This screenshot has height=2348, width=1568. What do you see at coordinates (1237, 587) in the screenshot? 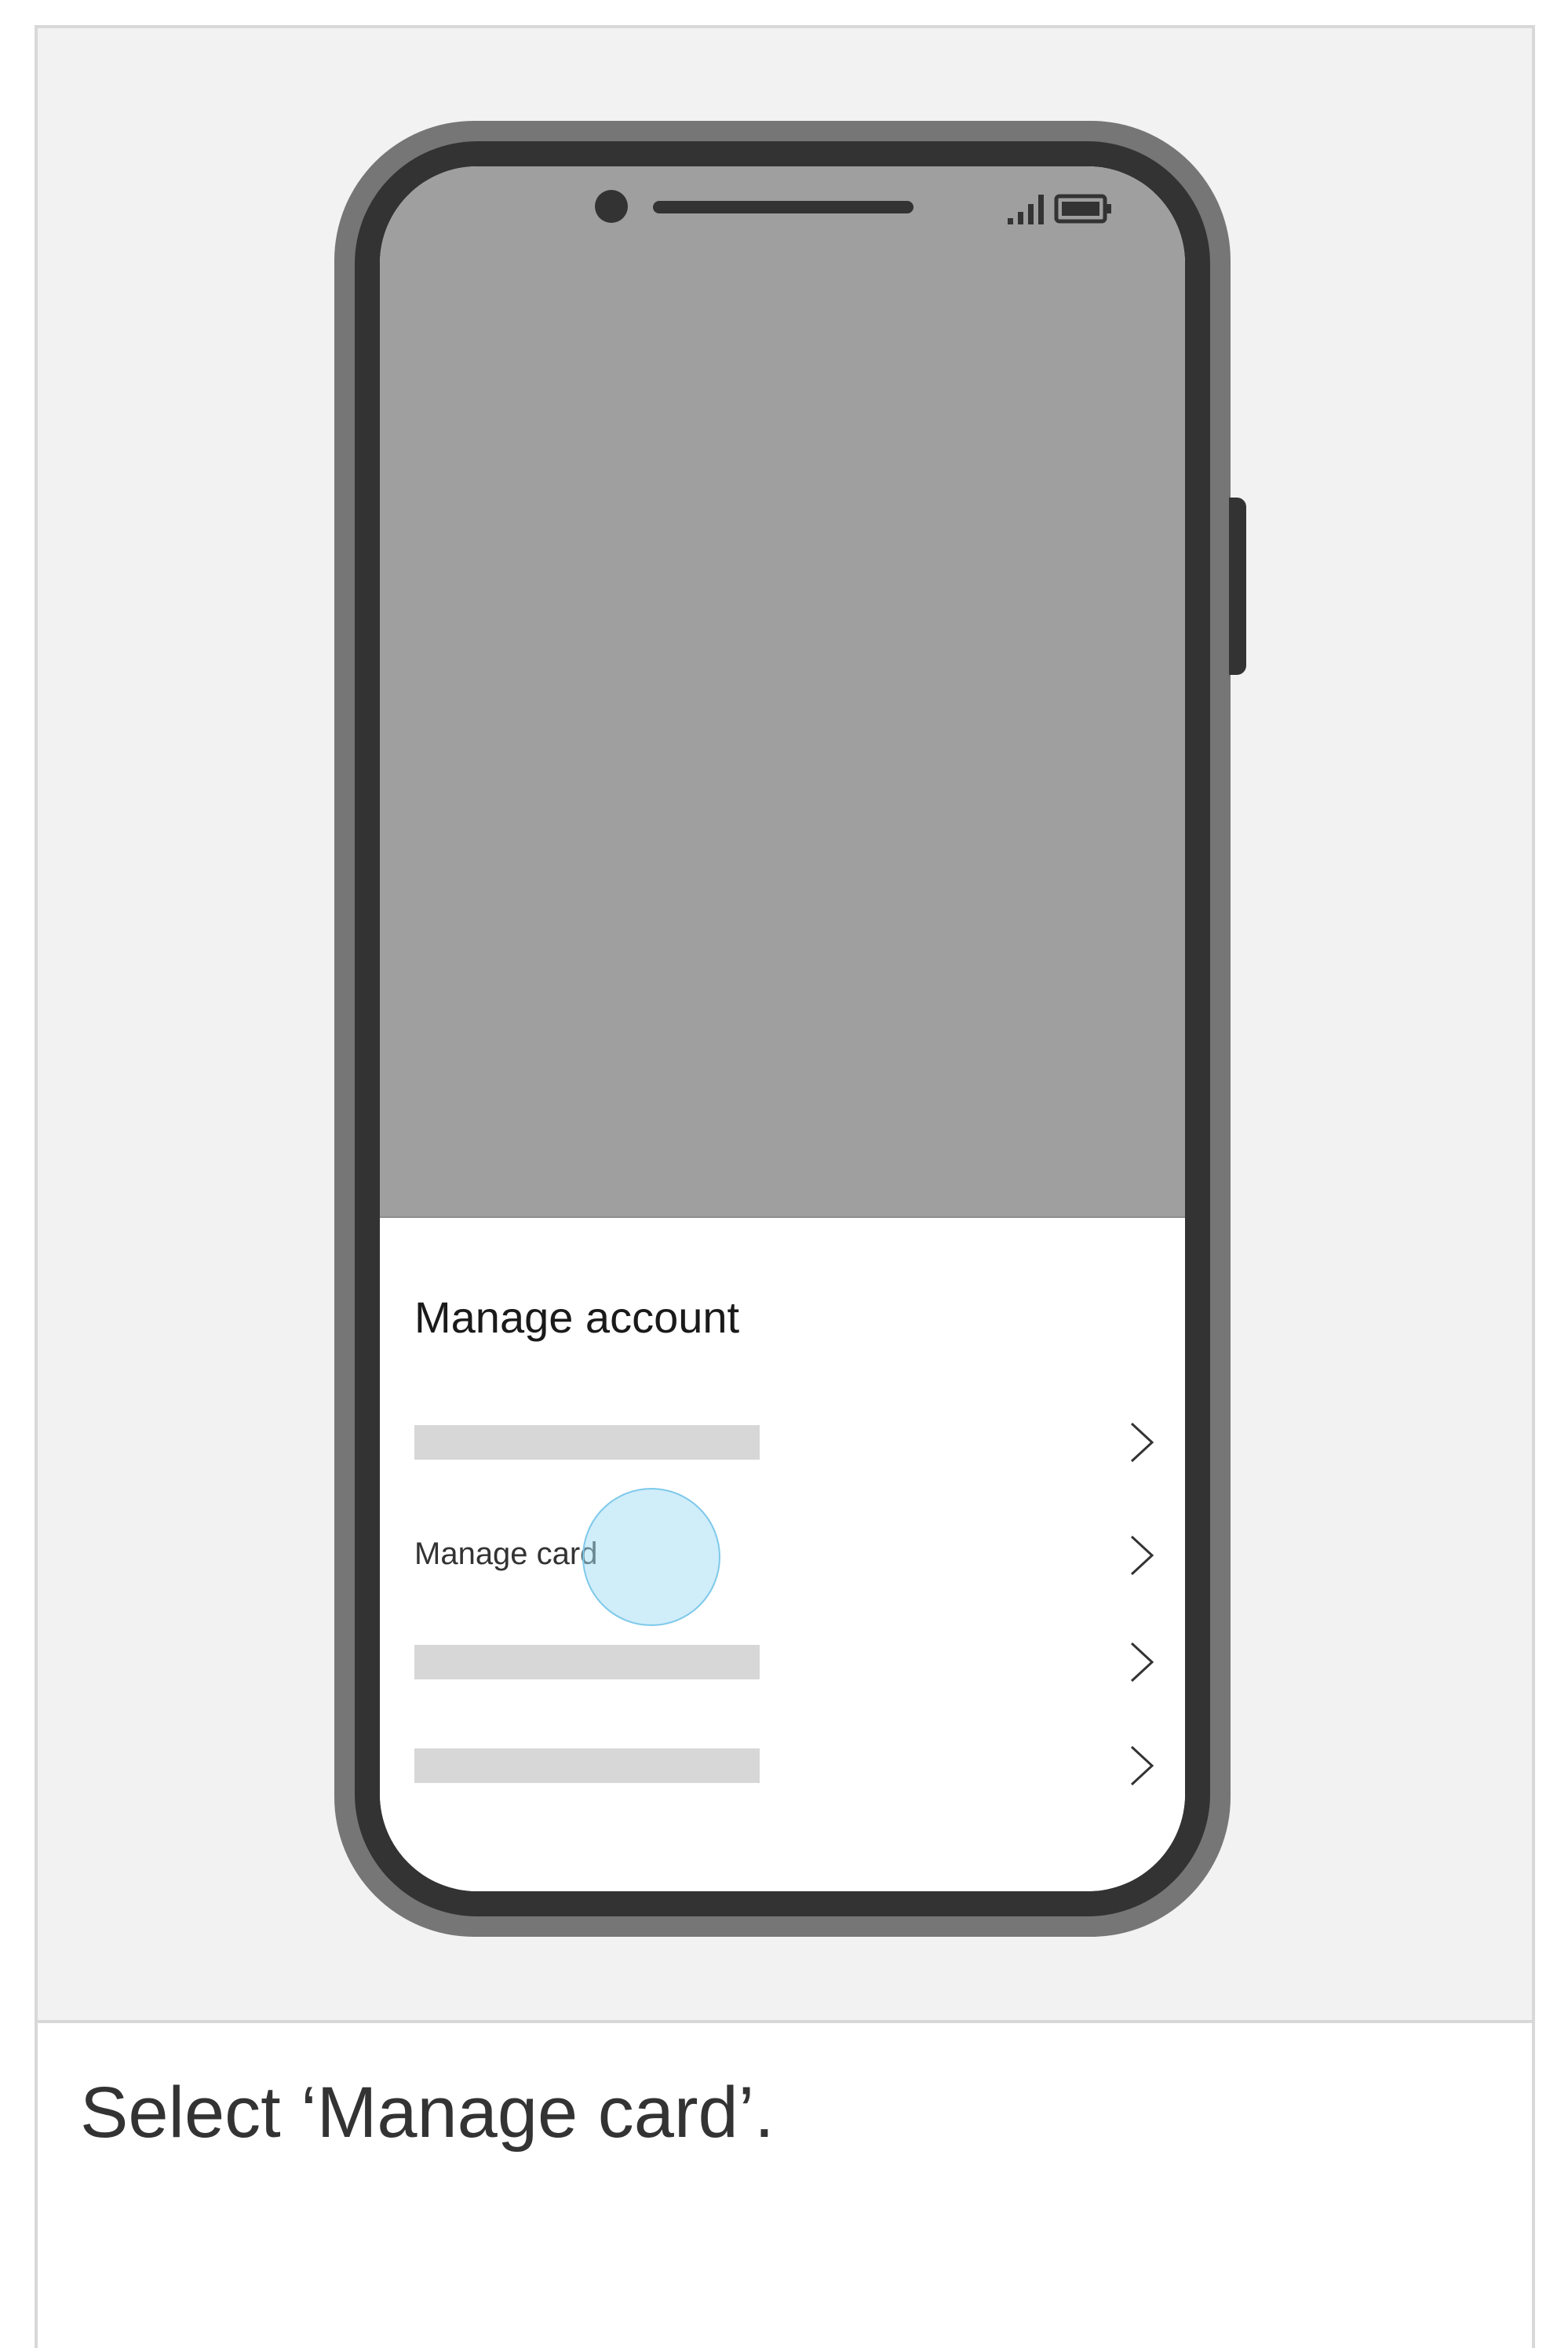
I see `phone-side-button` at bounding box center [1237, 587].